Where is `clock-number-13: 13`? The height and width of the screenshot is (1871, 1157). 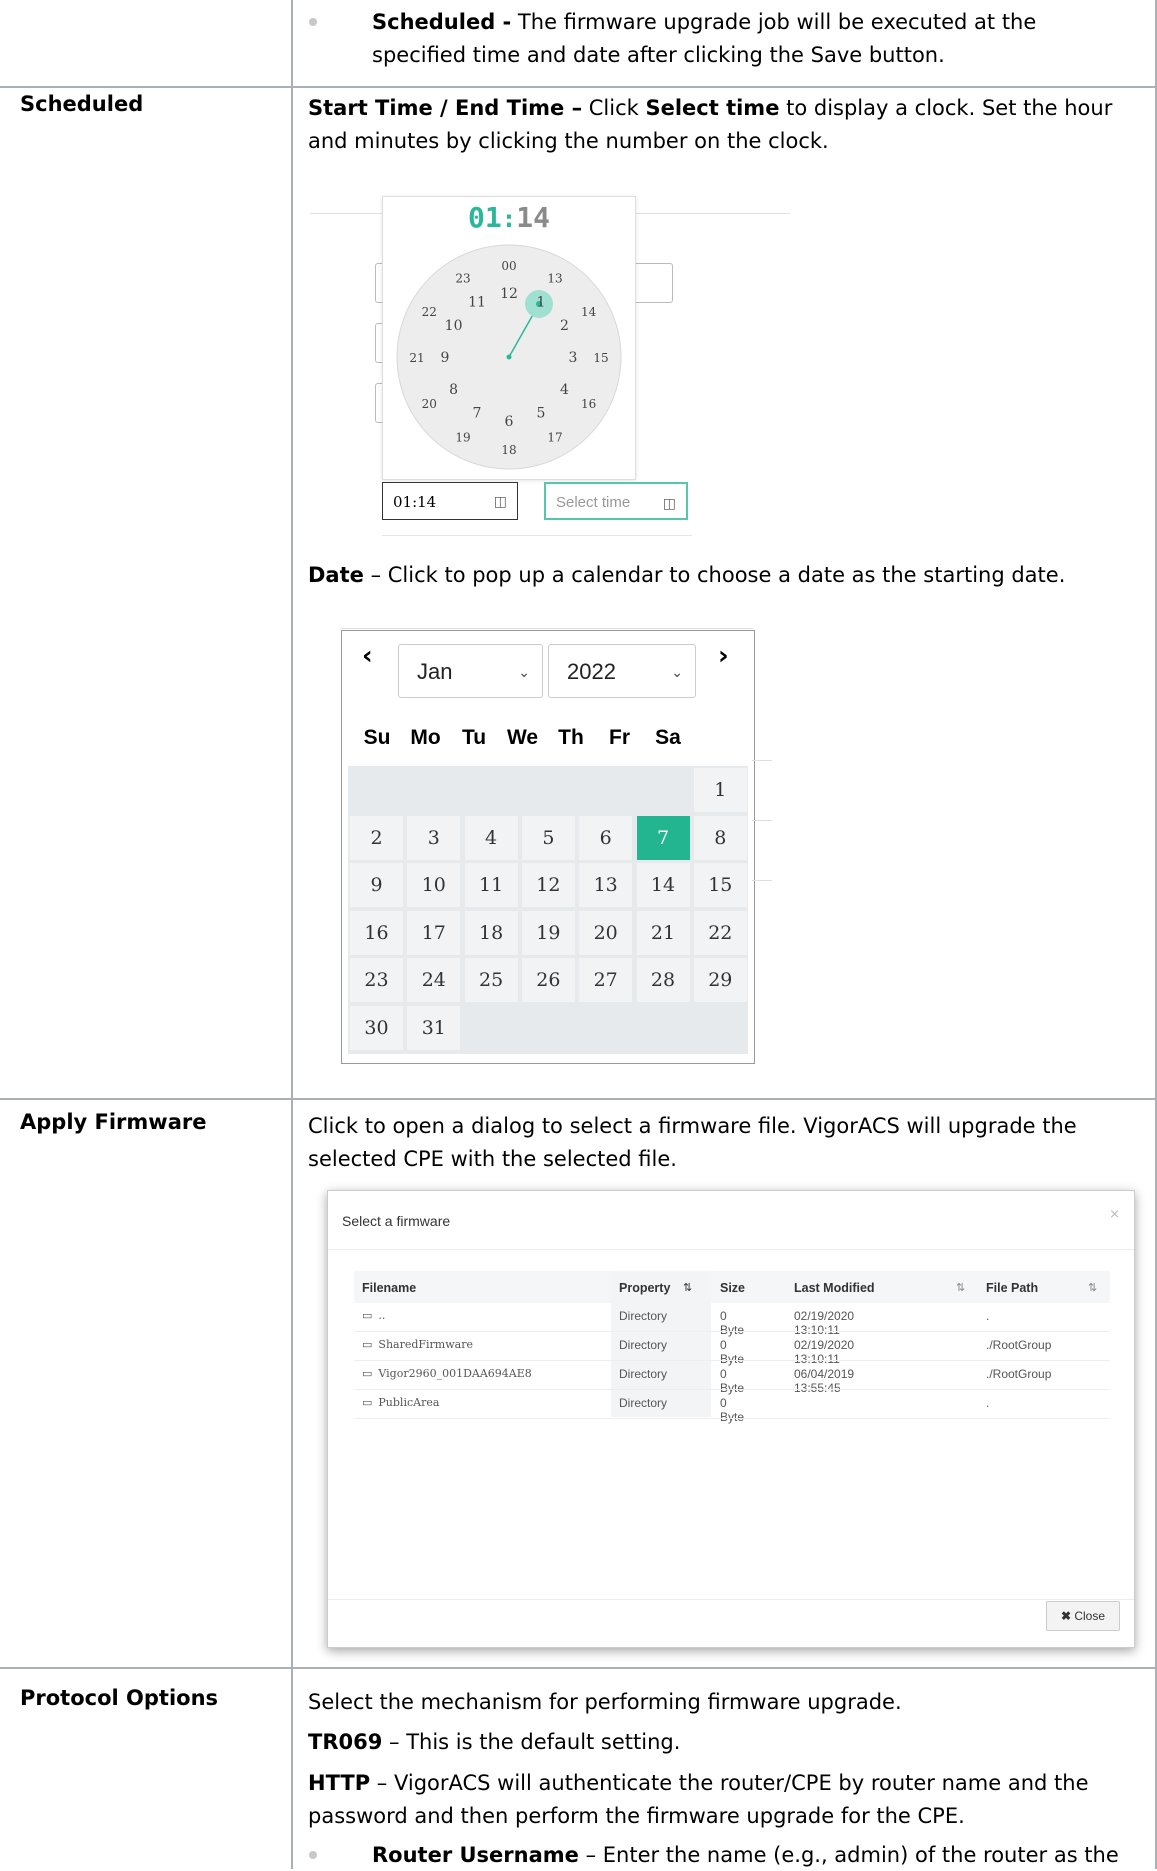
clock-number-13: 13 is located at coordinates (554, 278).